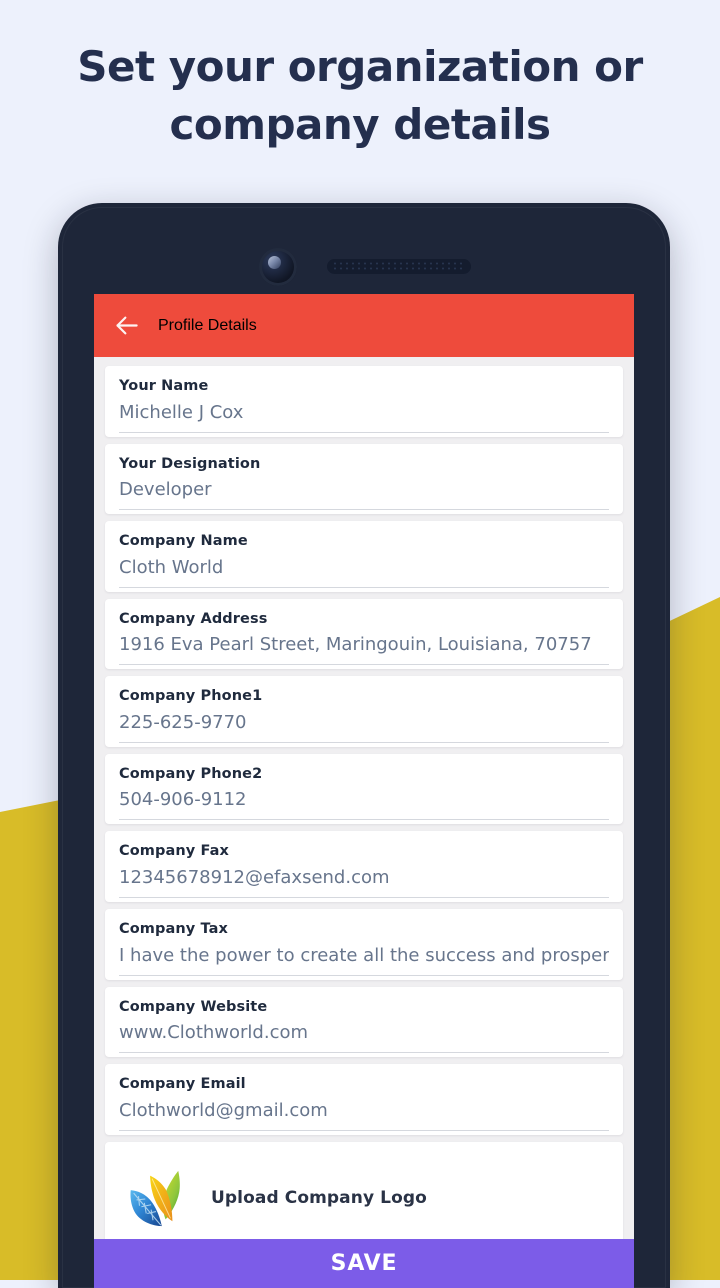  I want to click on field-label: Company Fax, so click(174, 851).